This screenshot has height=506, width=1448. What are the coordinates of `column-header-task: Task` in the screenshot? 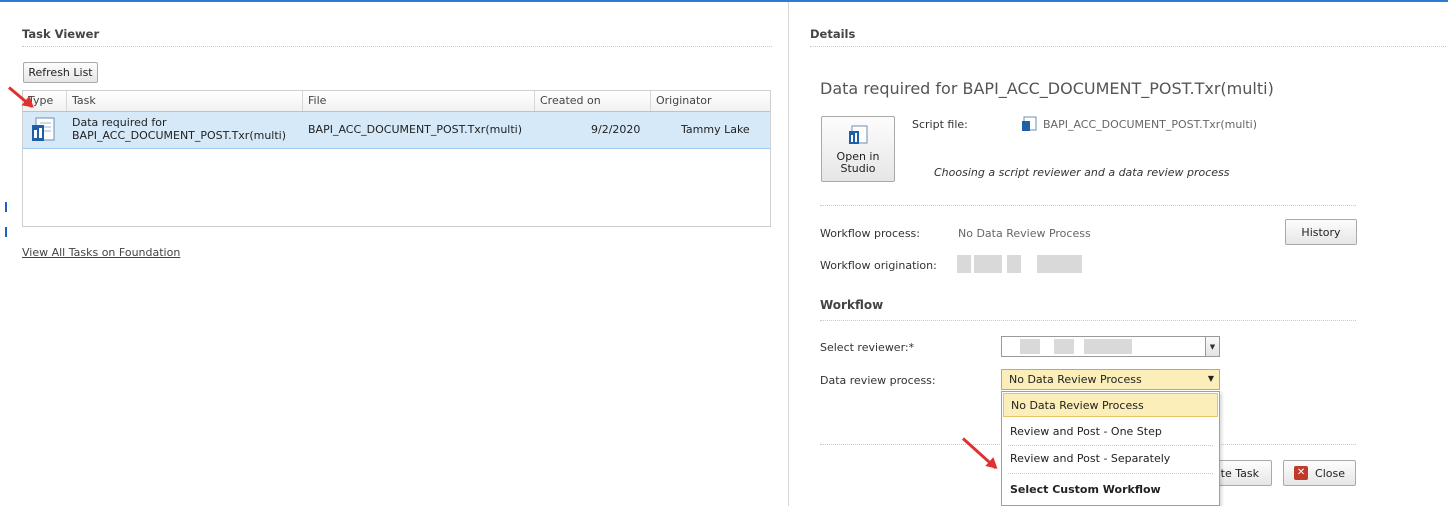 It's located at (185, 101).